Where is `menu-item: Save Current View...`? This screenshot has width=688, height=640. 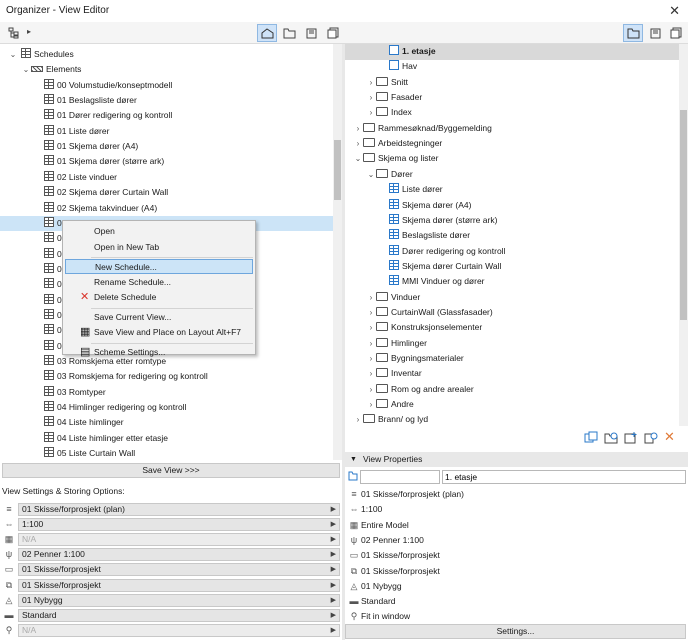
menu-item: Save Current View... is located at coordinates (159, 317).